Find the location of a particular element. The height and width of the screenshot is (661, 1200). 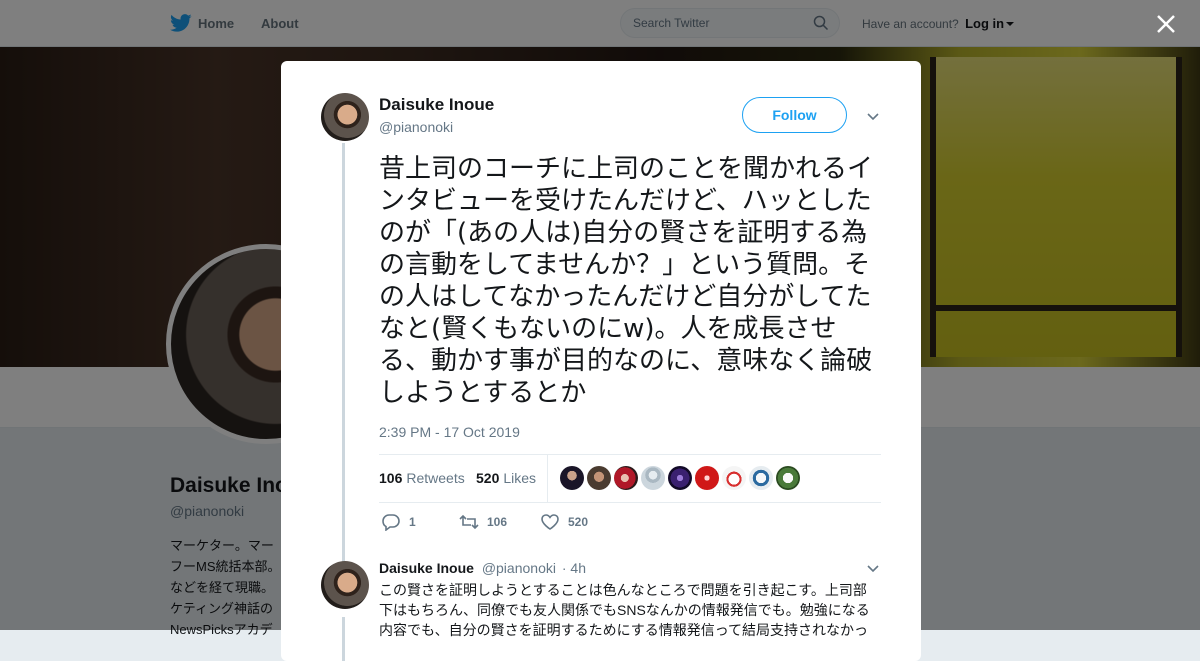

retweets-label: Retweets is located at coordinates (435, 478).